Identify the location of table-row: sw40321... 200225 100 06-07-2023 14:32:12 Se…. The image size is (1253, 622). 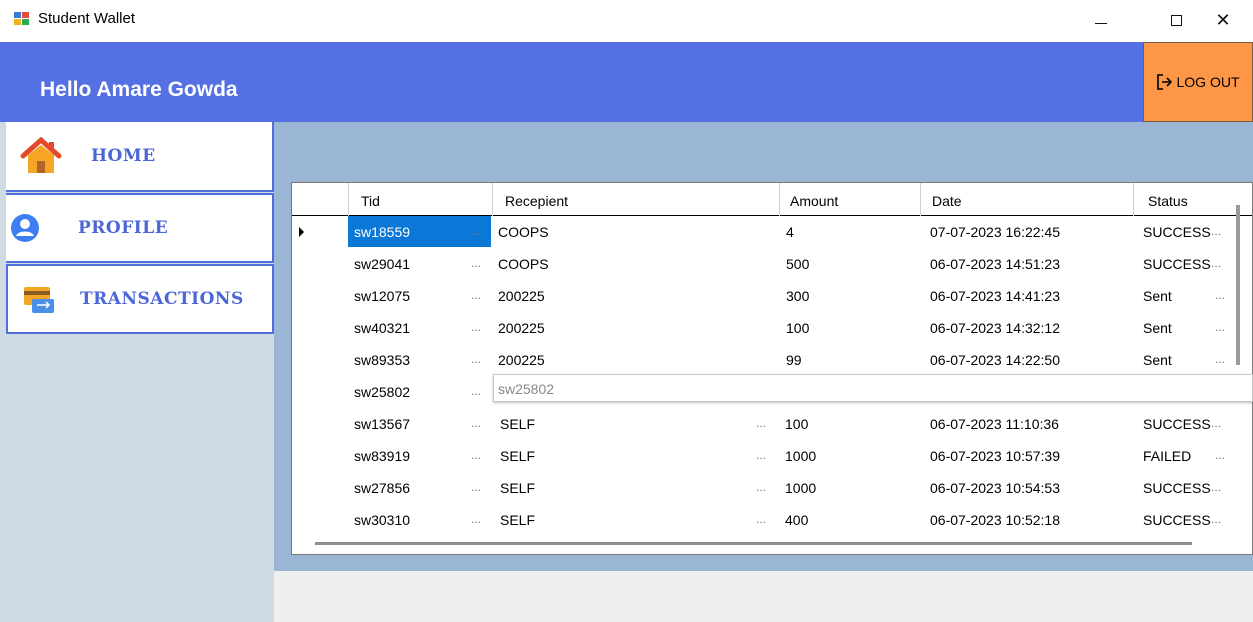
(772, 327).